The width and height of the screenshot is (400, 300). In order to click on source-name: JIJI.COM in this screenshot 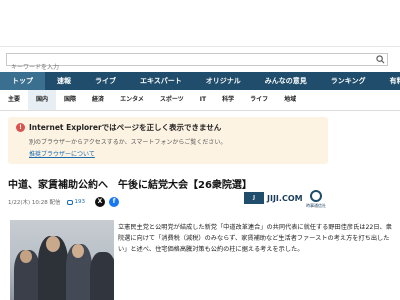, I will do `click(285, 198)`.